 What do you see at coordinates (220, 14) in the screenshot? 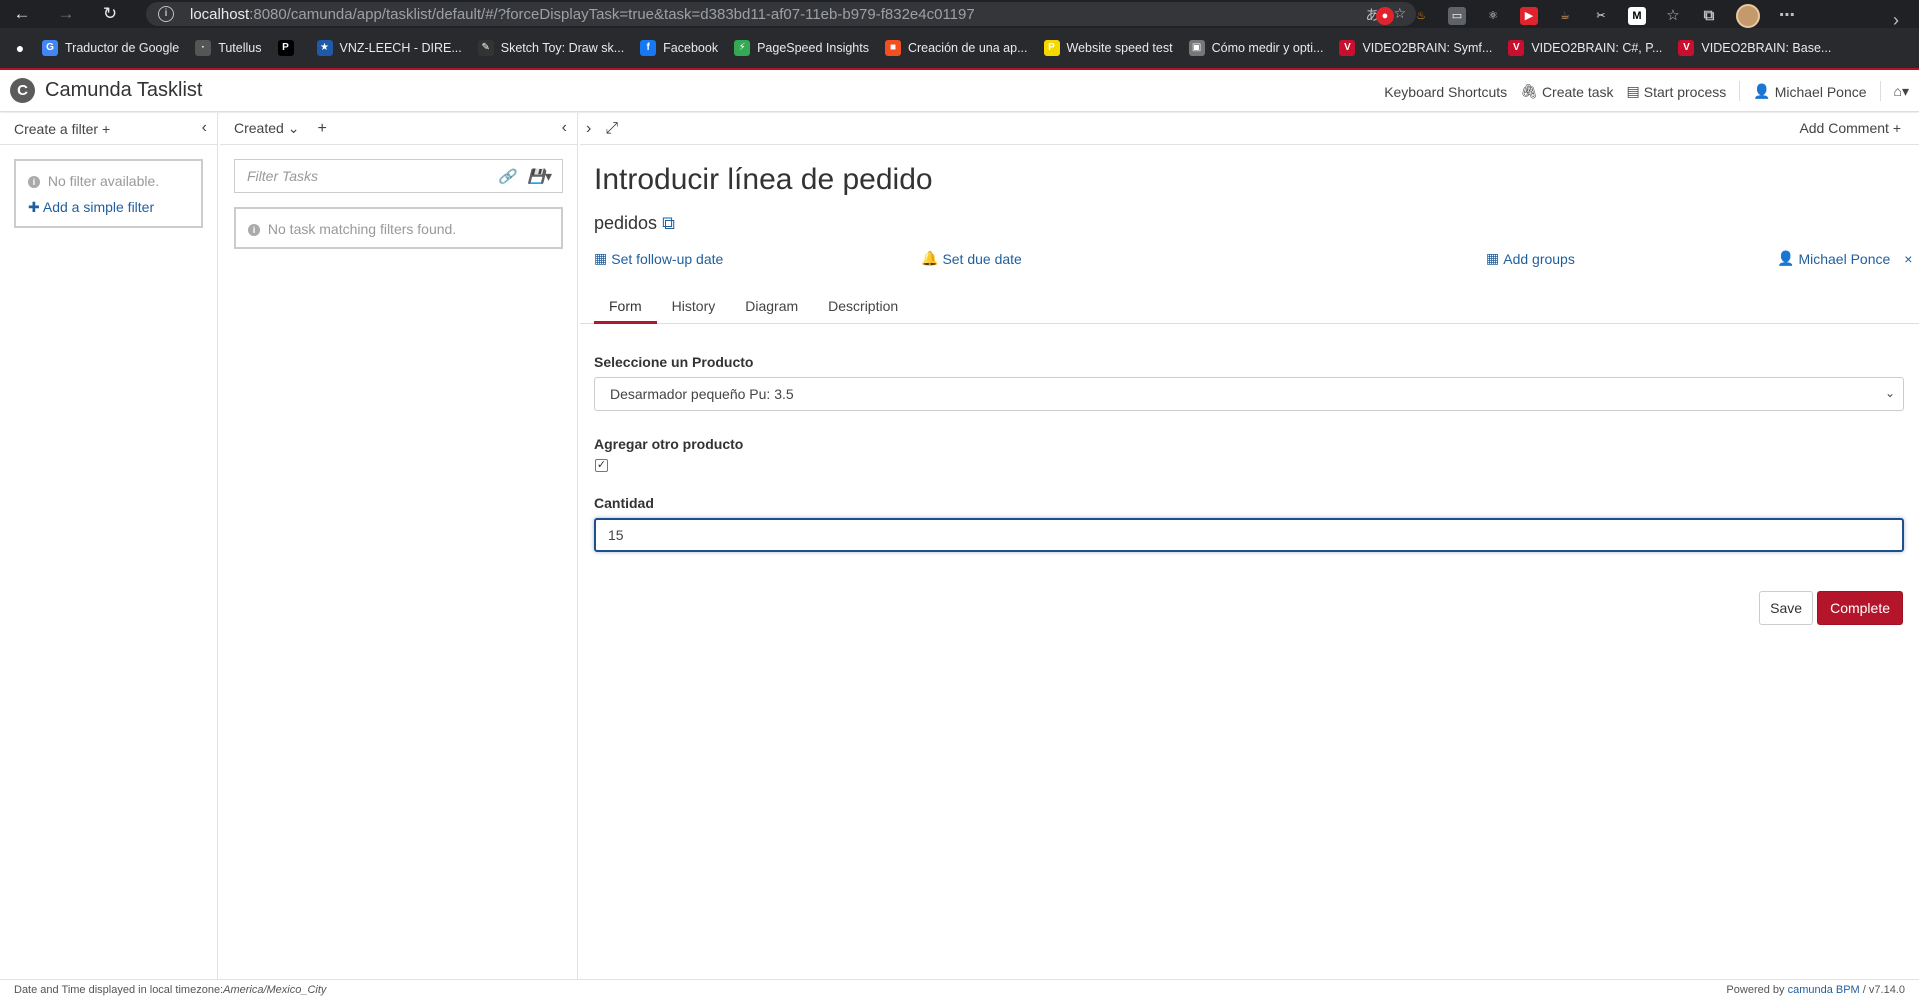
I see `url-host: localhost` at bounding box center [220, 14].